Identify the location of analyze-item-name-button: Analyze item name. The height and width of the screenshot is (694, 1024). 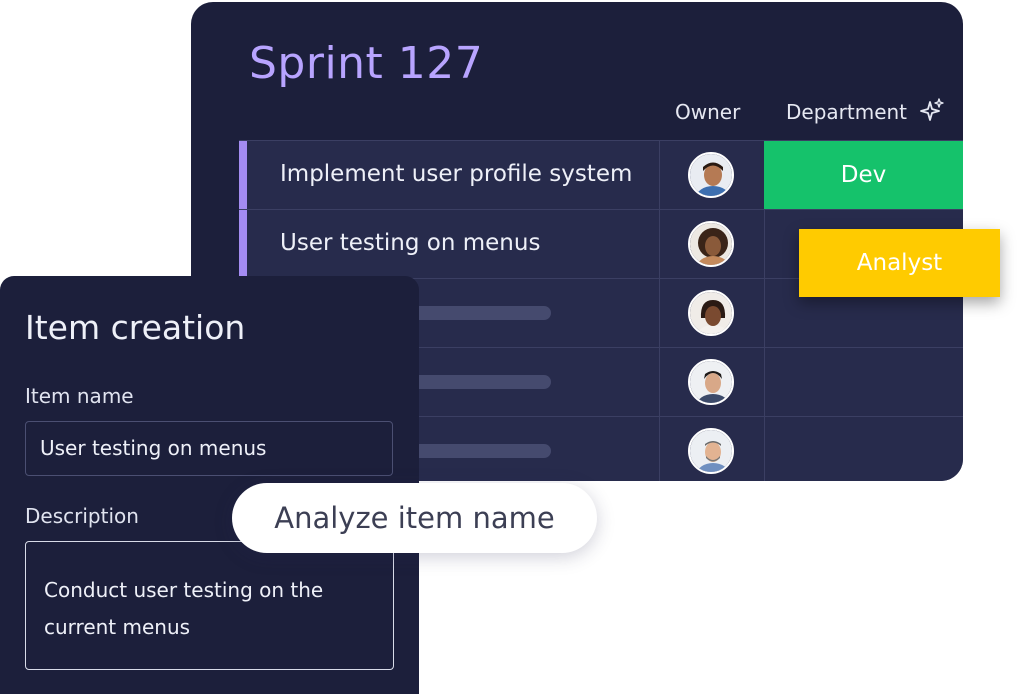
(414, 518).